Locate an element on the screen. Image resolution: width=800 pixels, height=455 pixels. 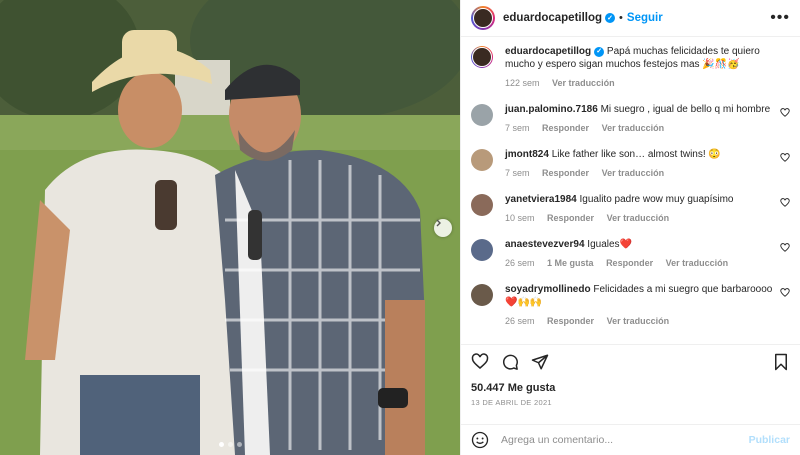
post-header: eduardocapetillog ✓ • Seguir ••• is located at coordinates (630, 18).